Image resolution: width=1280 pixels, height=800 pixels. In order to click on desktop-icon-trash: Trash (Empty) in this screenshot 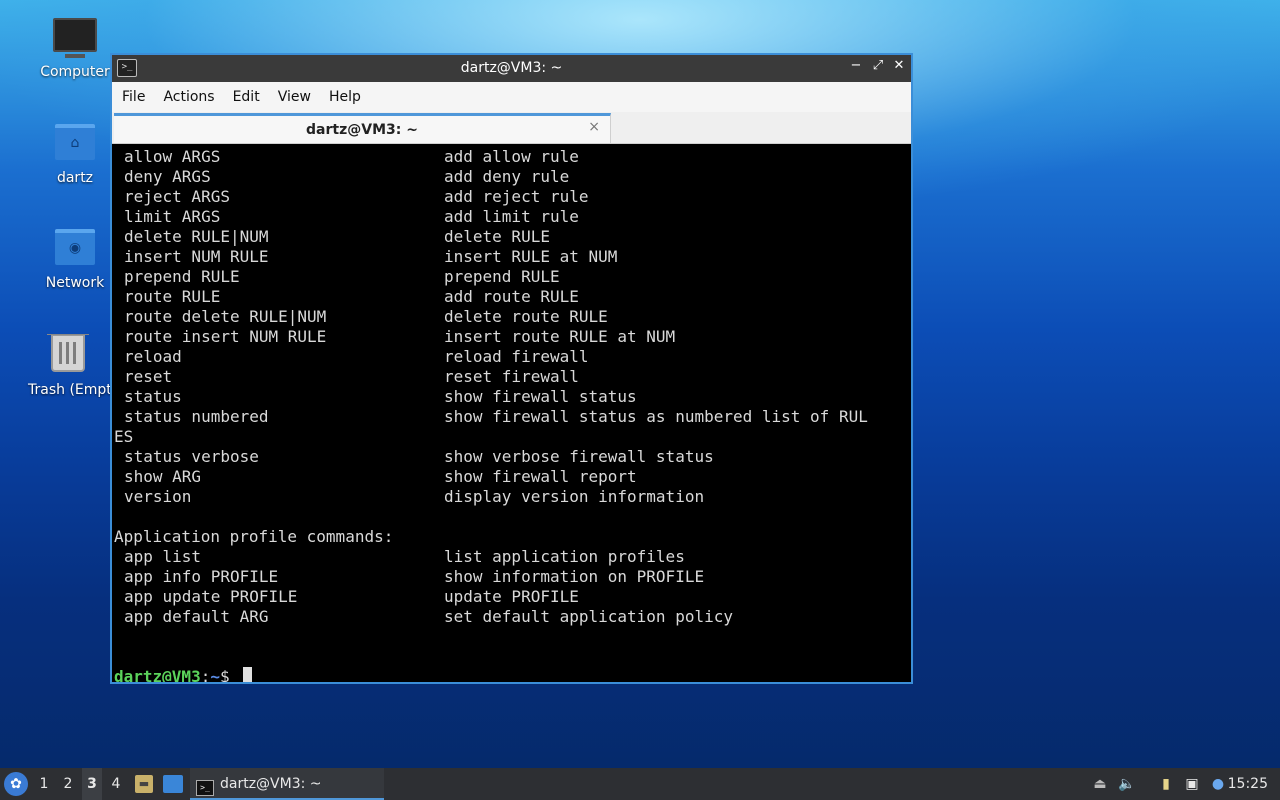, I will do `click(68, 366)`.